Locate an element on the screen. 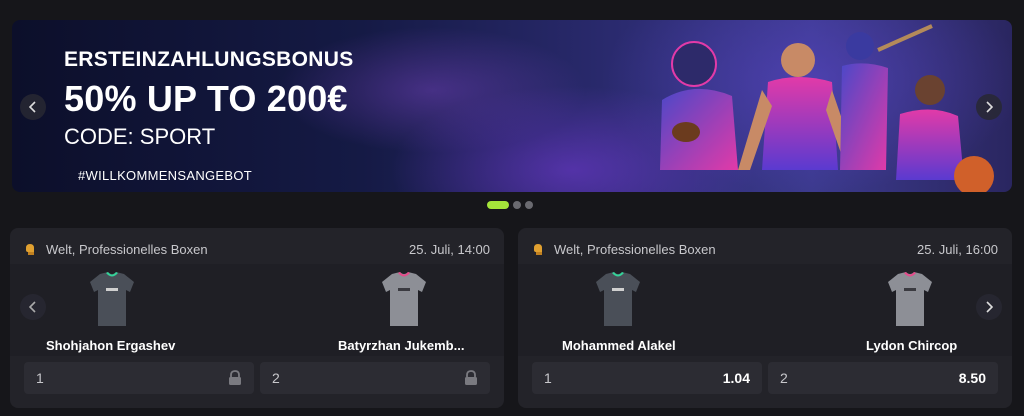 The image size is (1024, 416). carousel-dots is located at coordinates (510, 205).